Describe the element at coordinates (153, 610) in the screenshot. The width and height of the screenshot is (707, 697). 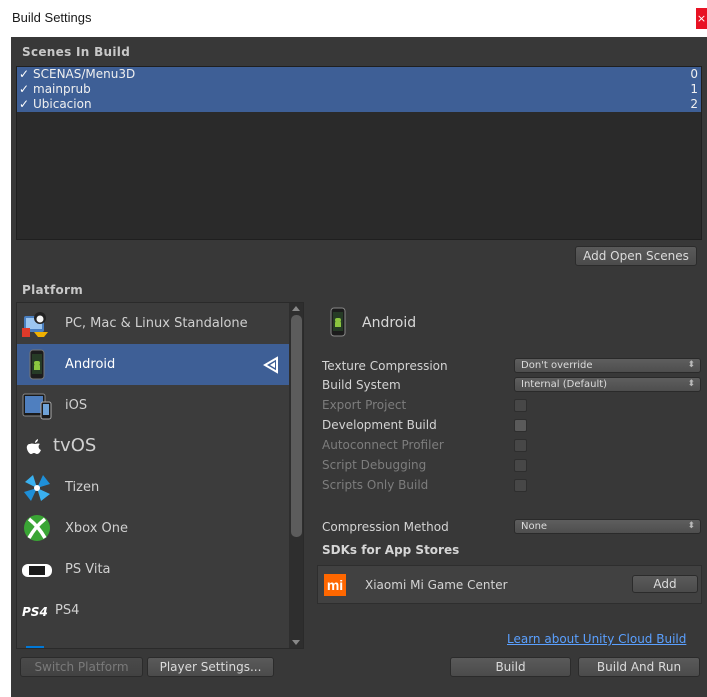
I see `platform-item-ps4: PS4 PS4` at that location.